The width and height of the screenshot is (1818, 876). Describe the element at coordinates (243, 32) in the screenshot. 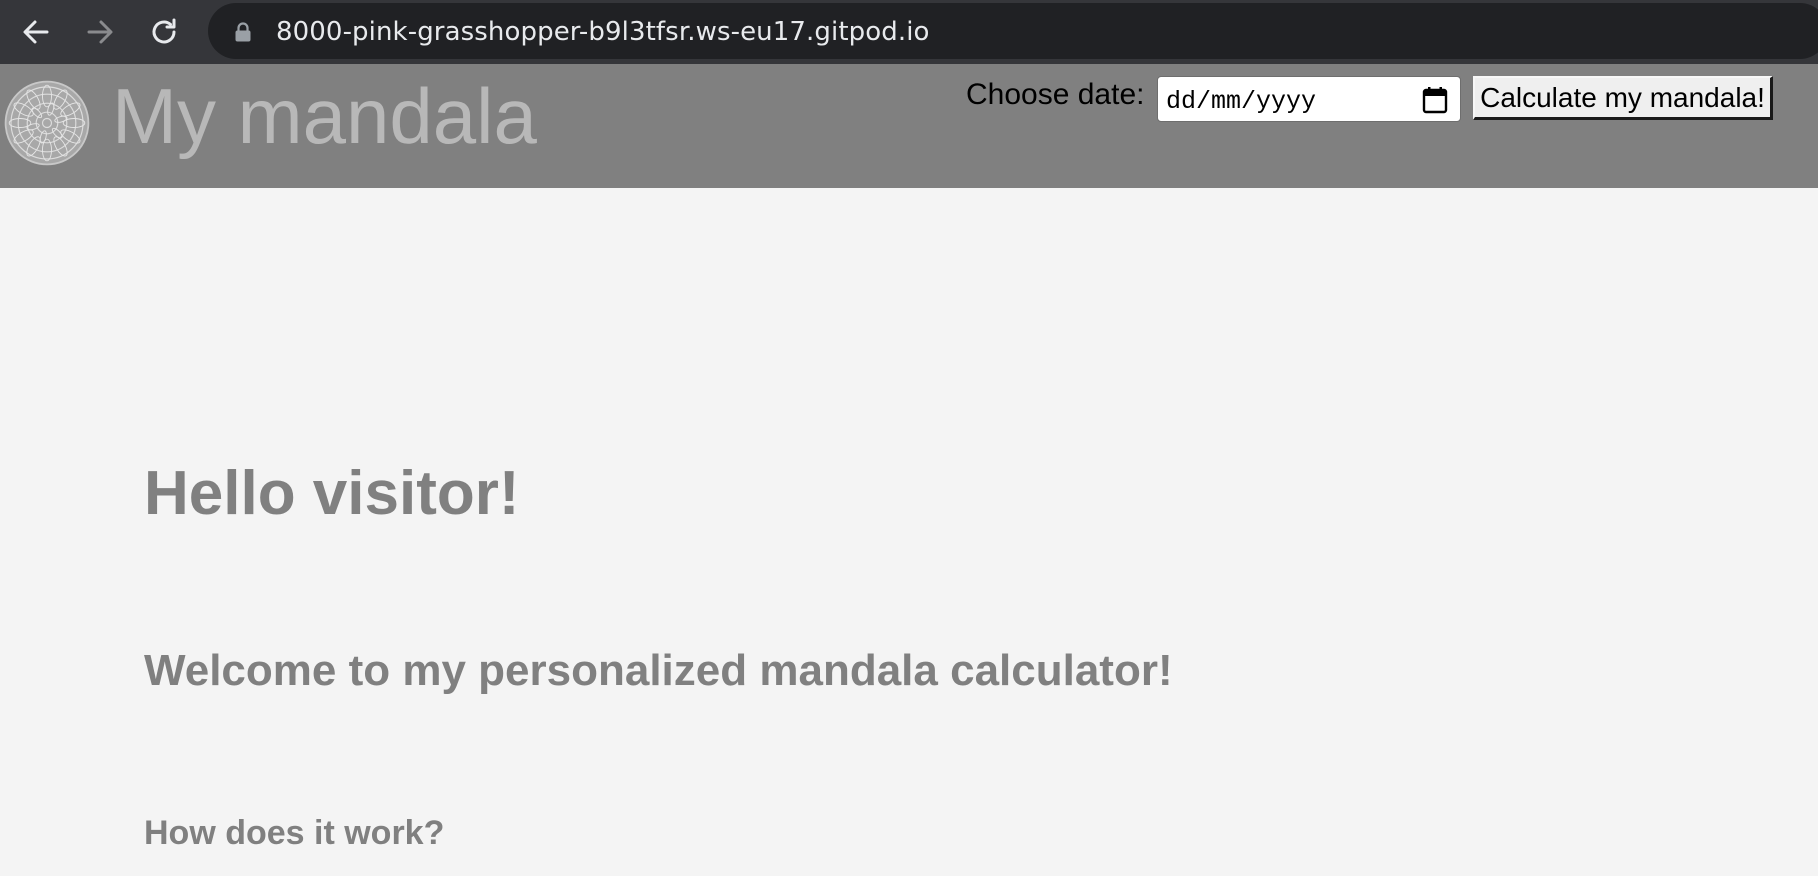

I see `lock-icon` at that location.